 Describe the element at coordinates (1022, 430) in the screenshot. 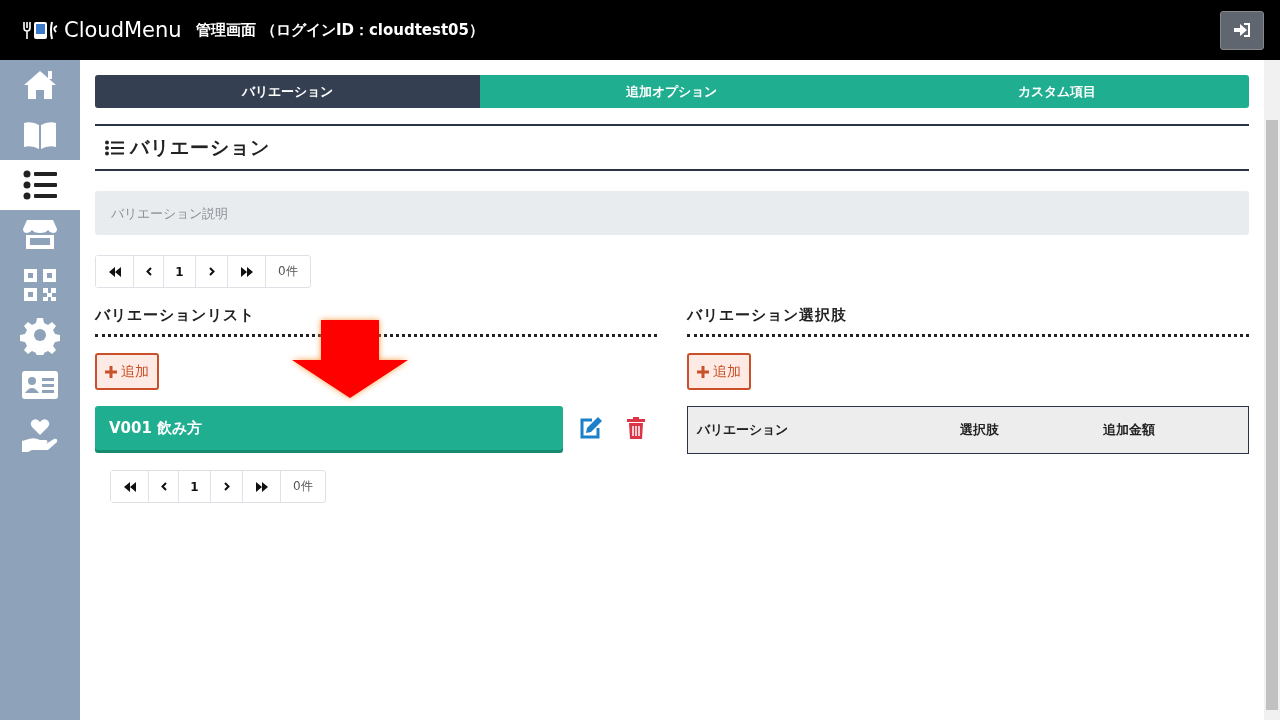

I see `column-header: 選択肢` at that location.